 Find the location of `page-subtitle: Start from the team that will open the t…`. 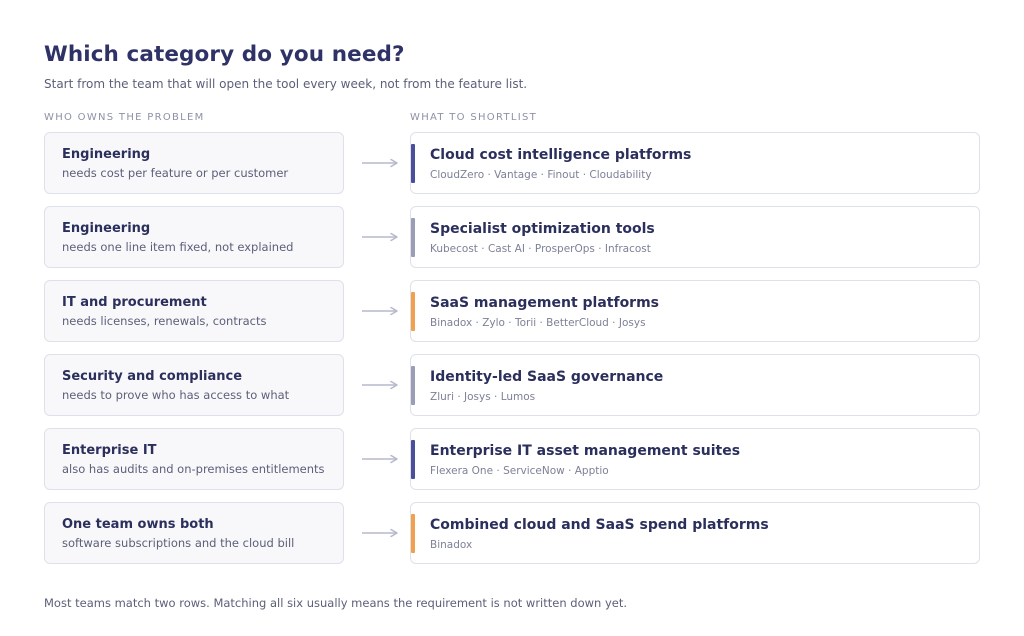

page-subtitle: Start from the team that will open the t… is located at coordinates (286, 84).